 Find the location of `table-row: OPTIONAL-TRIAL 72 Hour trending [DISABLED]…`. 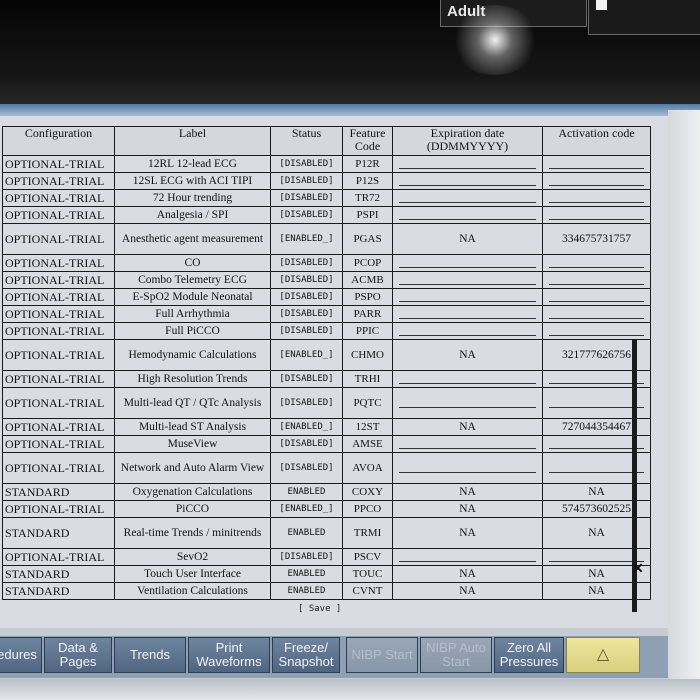

table-row: OPTIONAL-TRIAL 72 Hour trending [DISABLED]… is located at coordinates (326, 198).